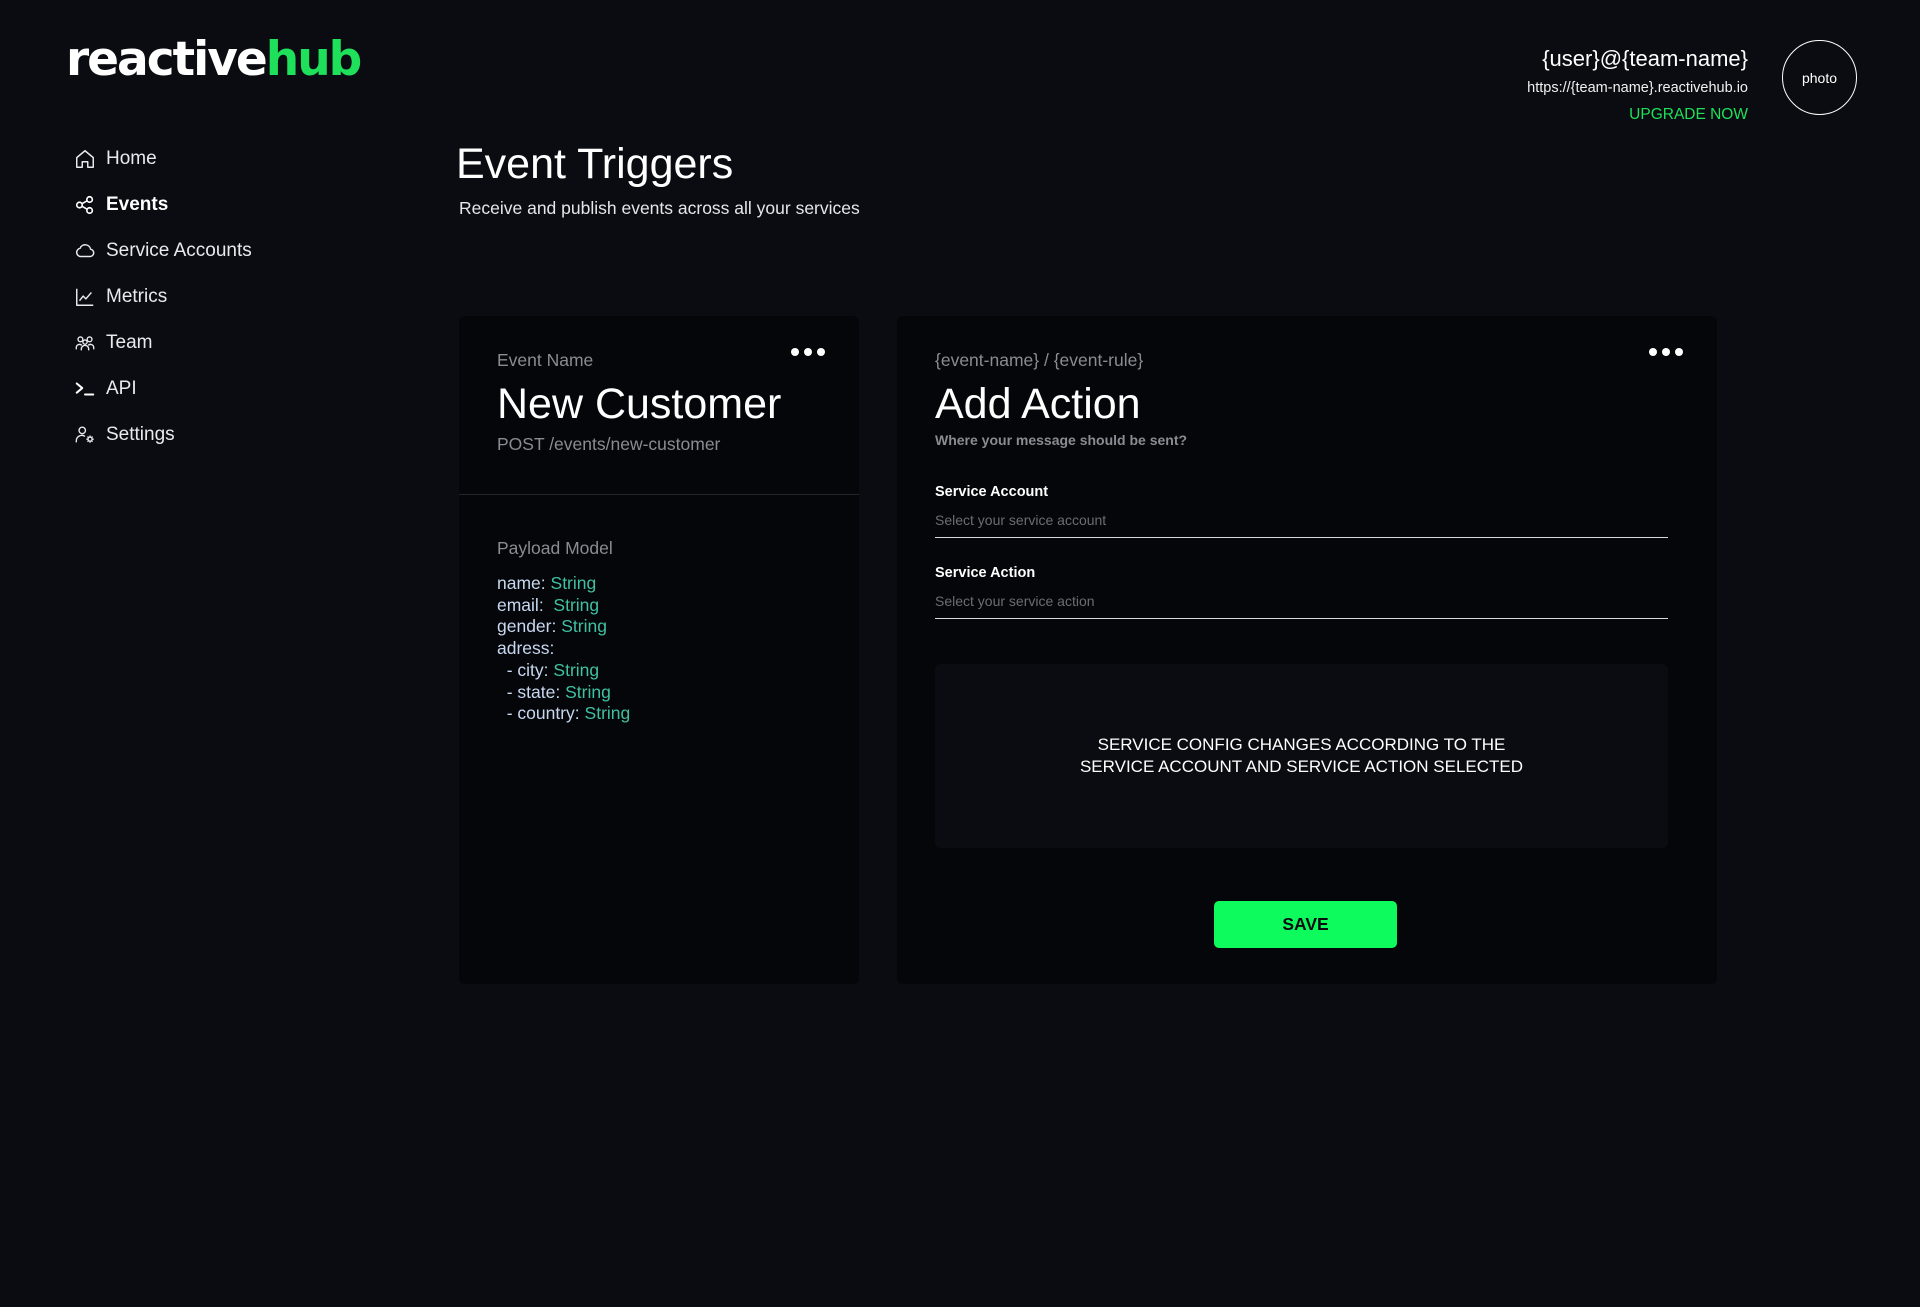 The image size is (1920, 1307). I want to click on event-more-options-button, so click(808, 352).